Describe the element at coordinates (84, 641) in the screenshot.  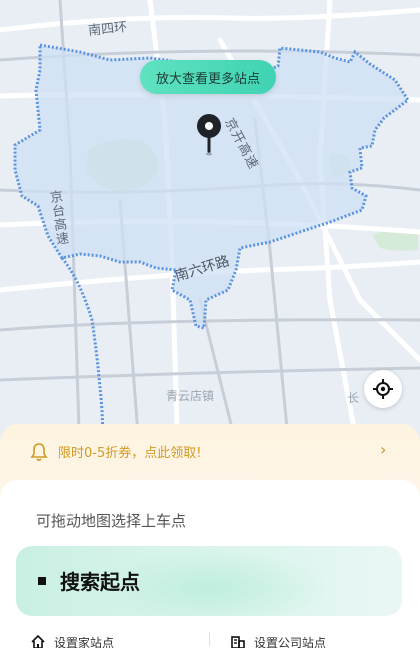
I see `set-home-label: 设置家站点` at that location.